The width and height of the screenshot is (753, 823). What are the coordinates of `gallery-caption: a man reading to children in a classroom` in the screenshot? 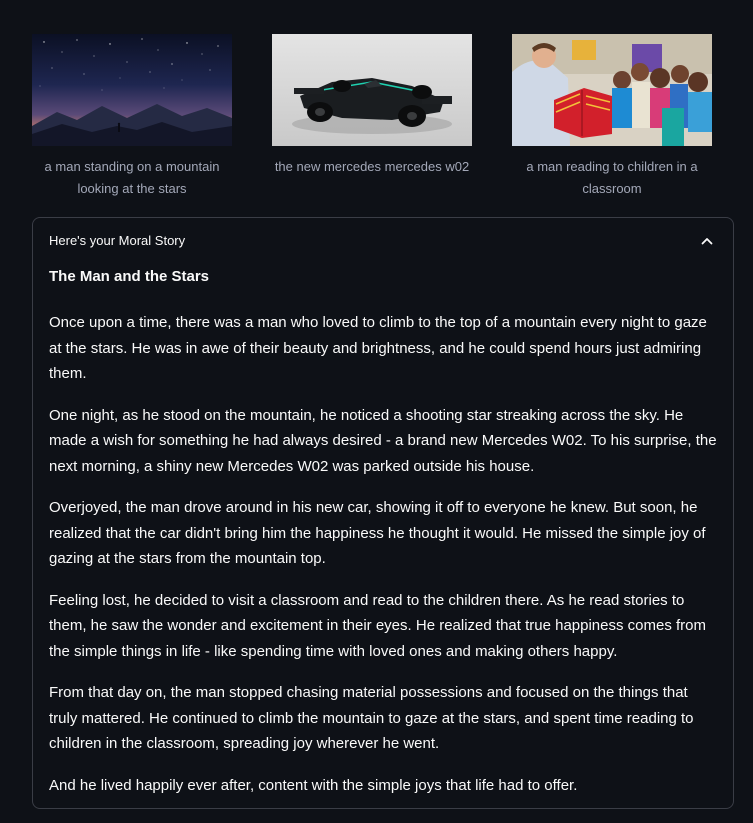 It's located at (612, 177).